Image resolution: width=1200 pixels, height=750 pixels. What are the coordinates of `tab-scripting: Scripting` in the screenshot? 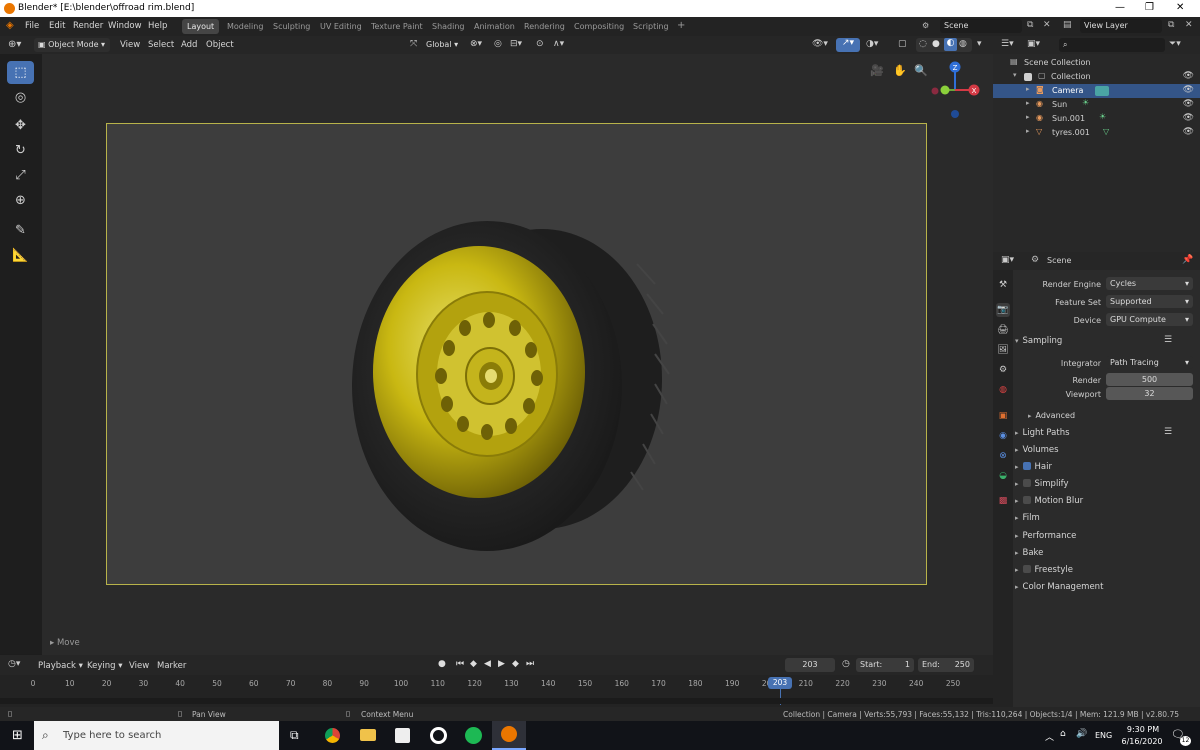 It's located at (651, 26).